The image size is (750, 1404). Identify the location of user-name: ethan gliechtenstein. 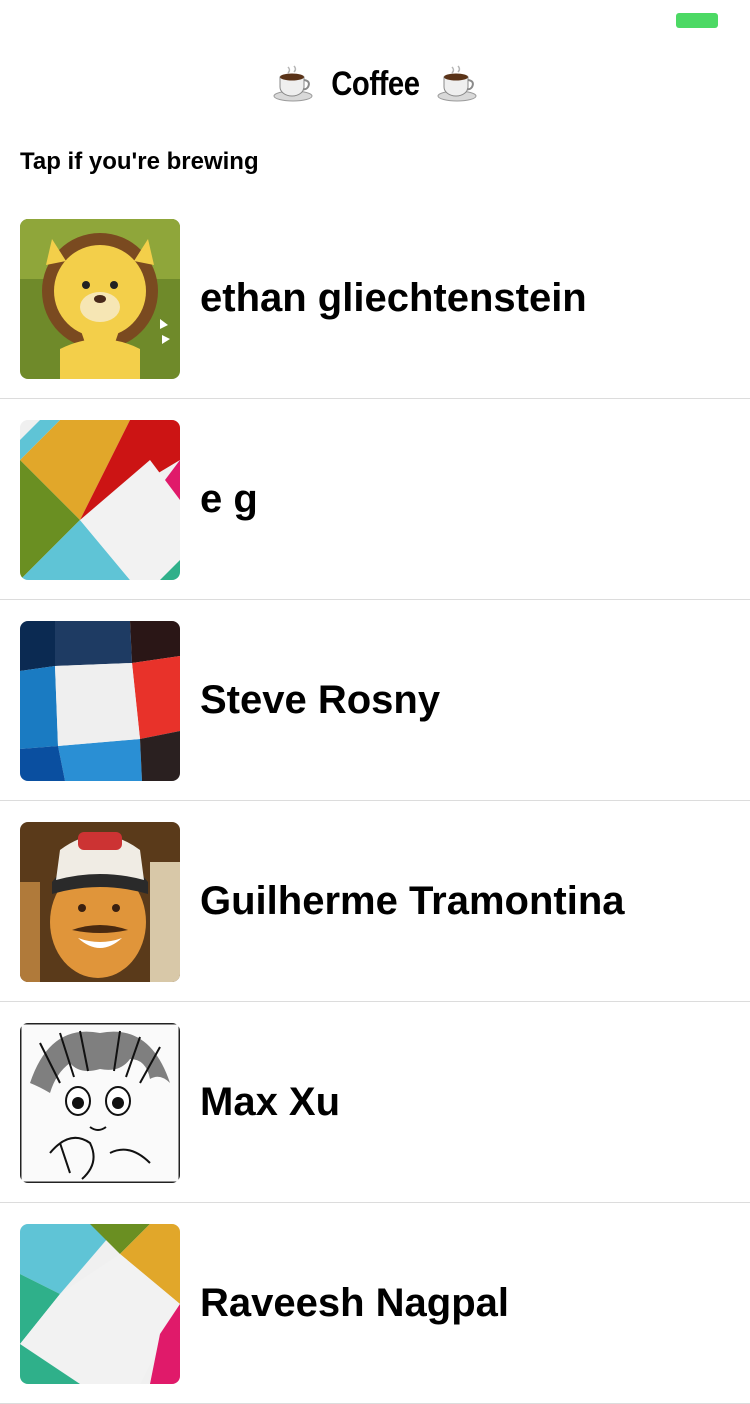
(393, 298).